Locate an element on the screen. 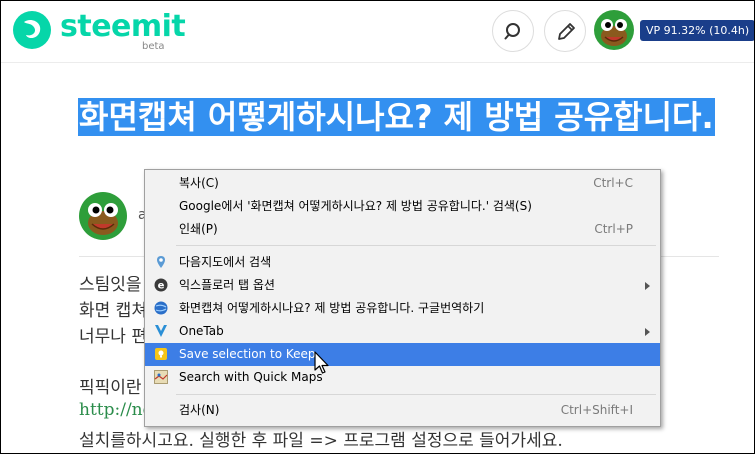  post-title: 화면캡쳐 어떻게하시나요? 제 방법 공유합니다. is located at coordinates (403, 117).